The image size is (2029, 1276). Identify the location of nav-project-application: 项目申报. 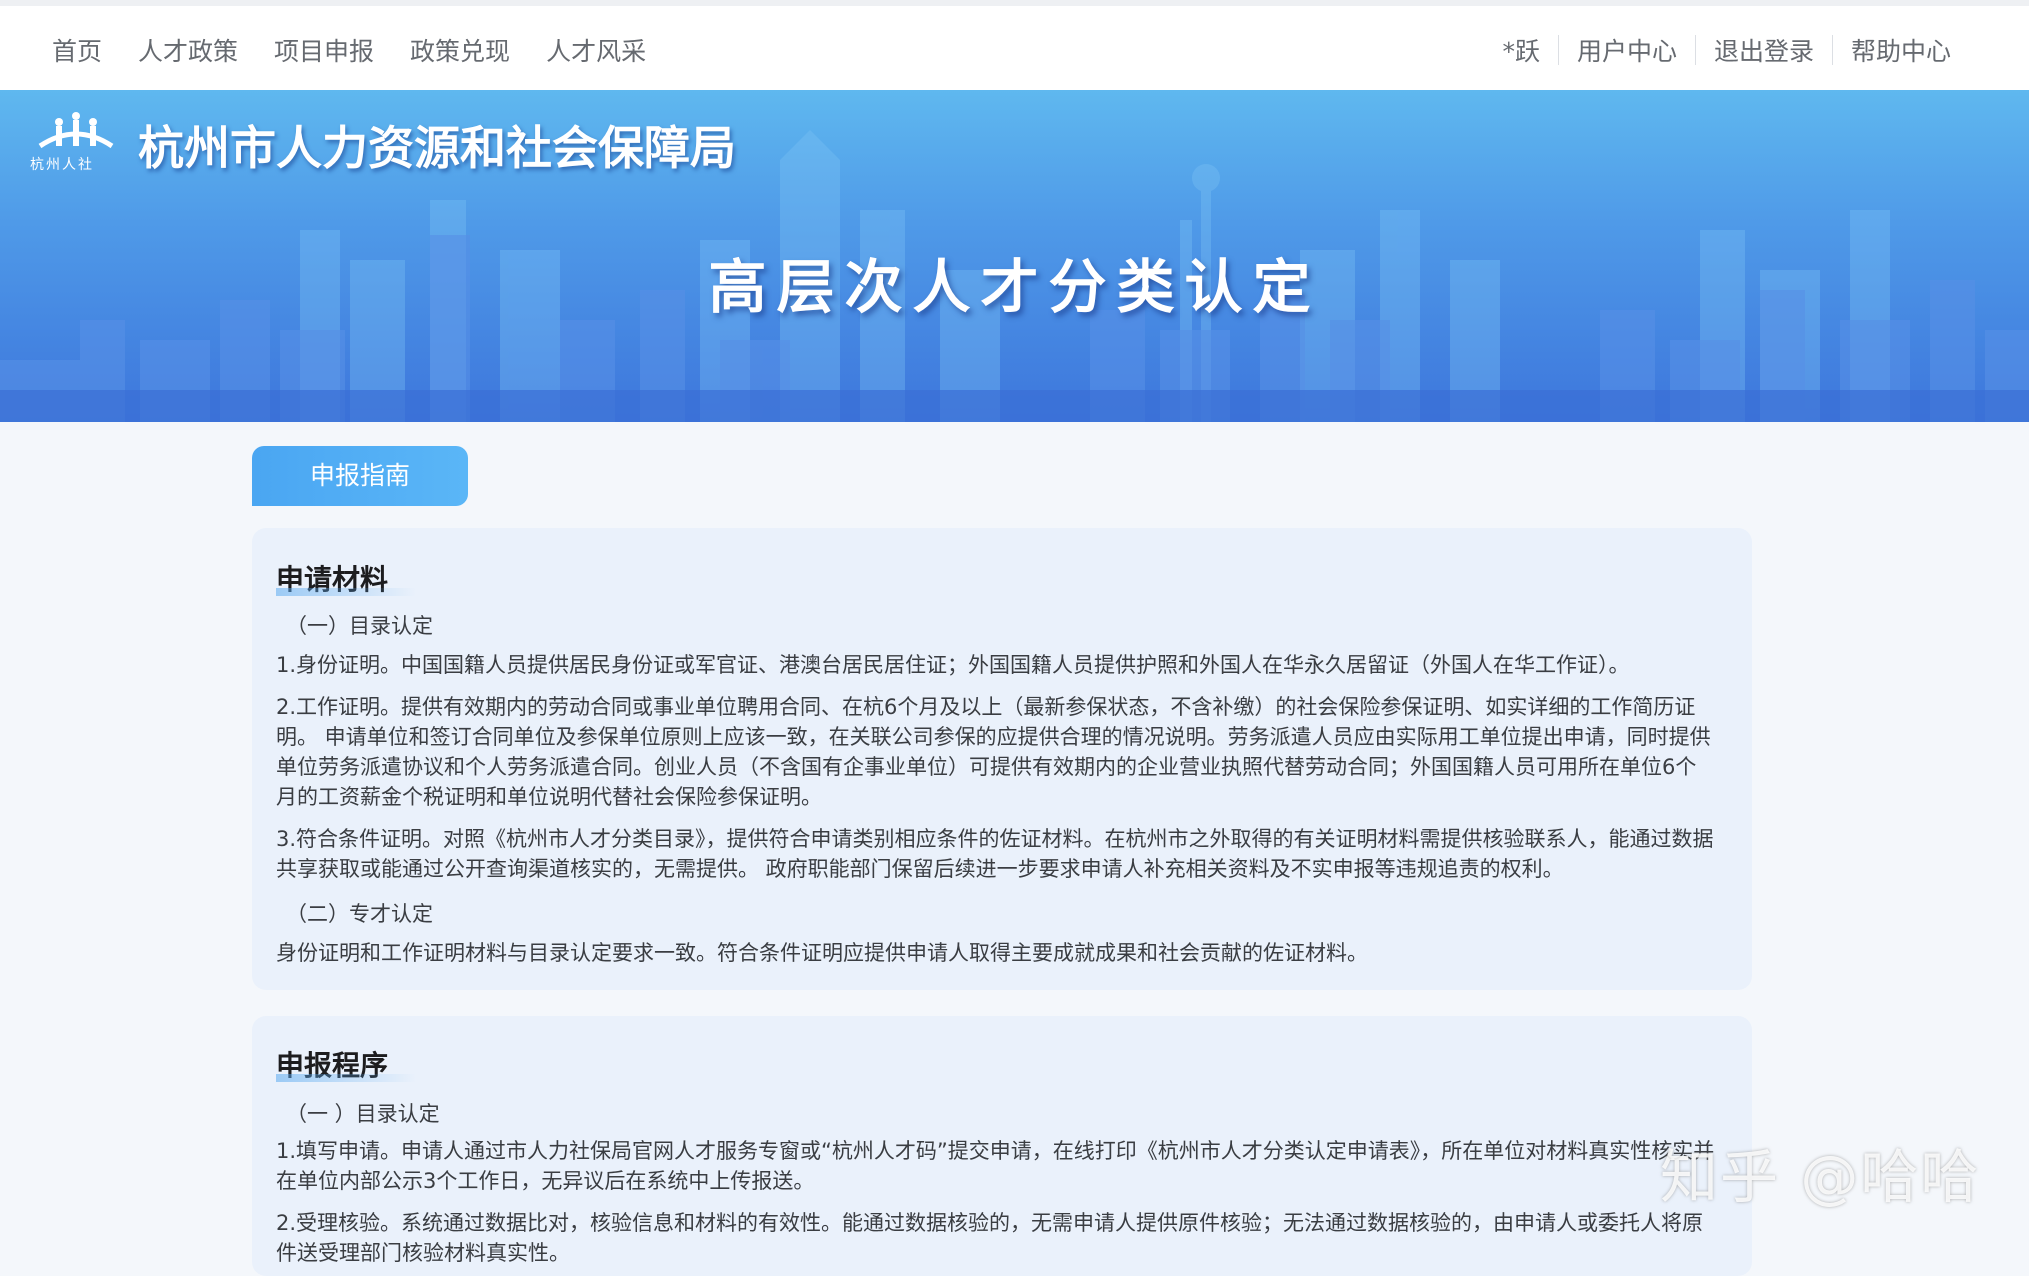
(324, 50).